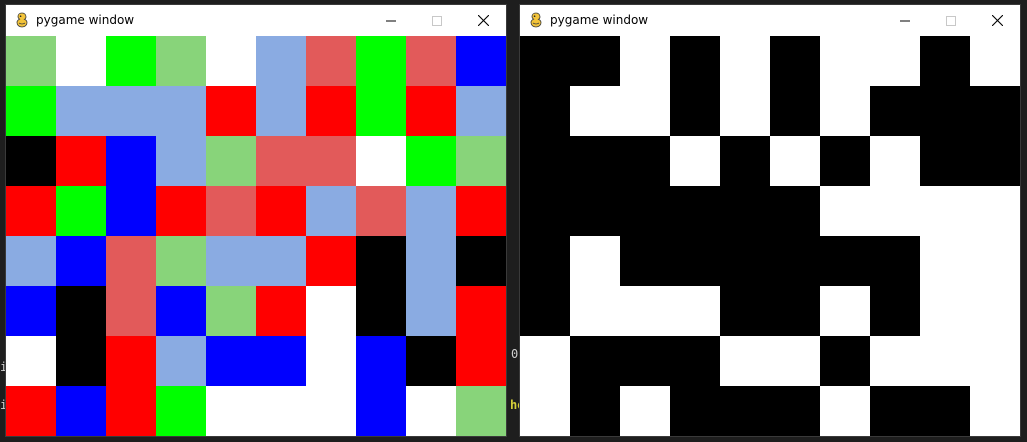 The width and height of the screenshot is (1027, 442). I want to click on close-icon, so click(483, 20).